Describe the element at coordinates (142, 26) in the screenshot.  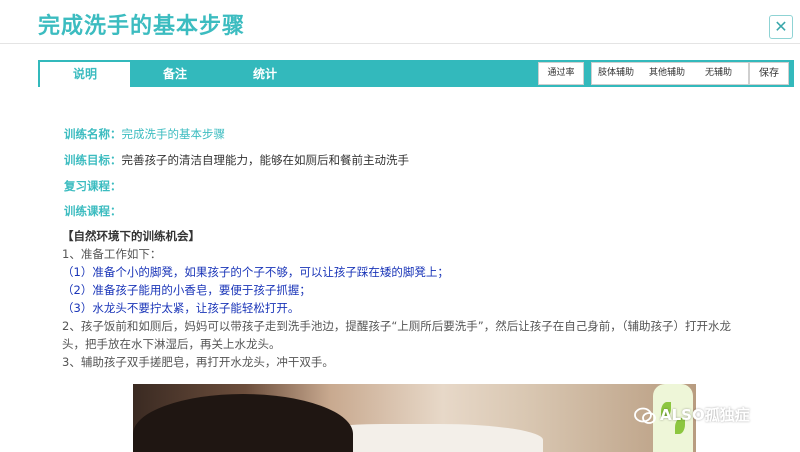
I see `page-title: 完成洗手的基本步骤` at that location.